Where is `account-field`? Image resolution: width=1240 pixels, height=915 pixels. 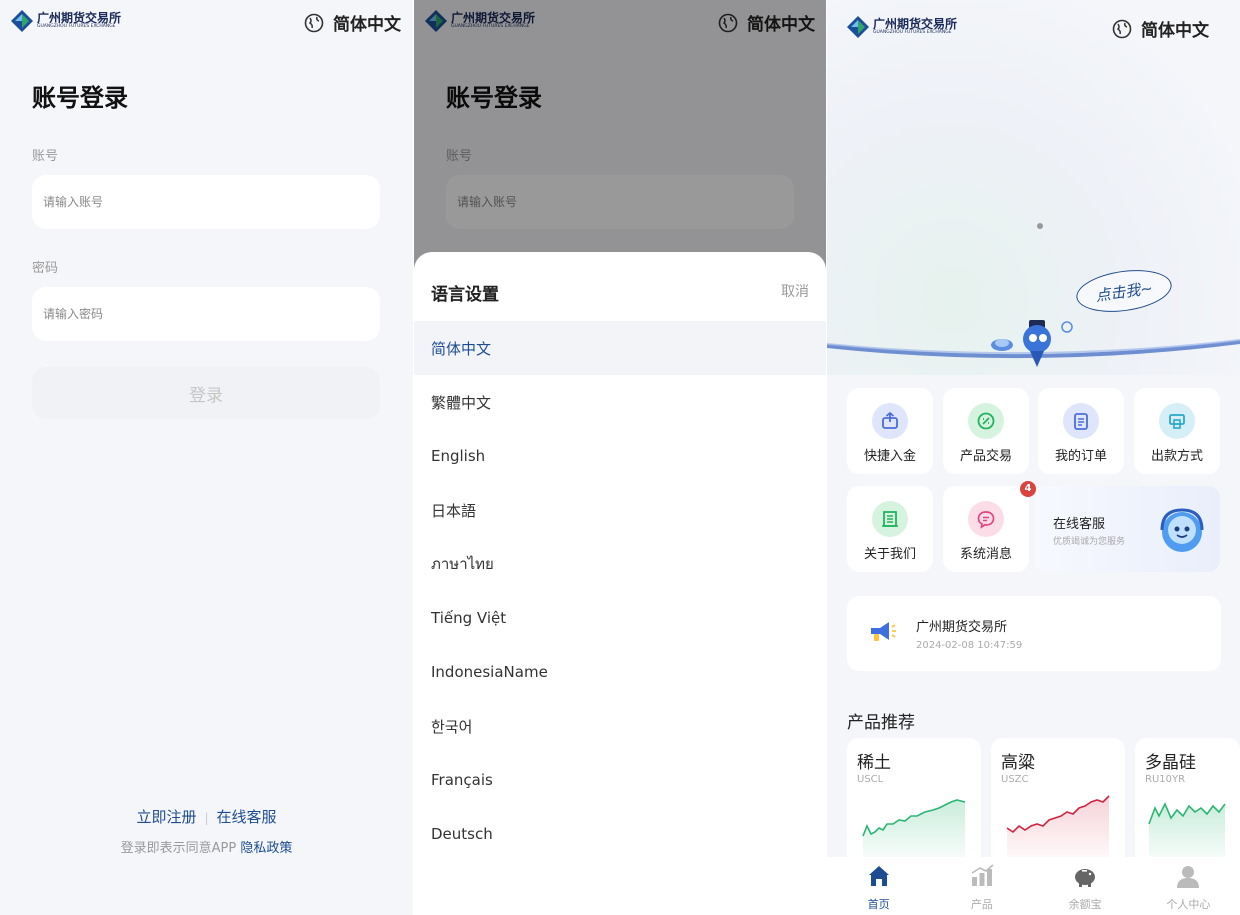
account-field is located at coordinates (206, 202).